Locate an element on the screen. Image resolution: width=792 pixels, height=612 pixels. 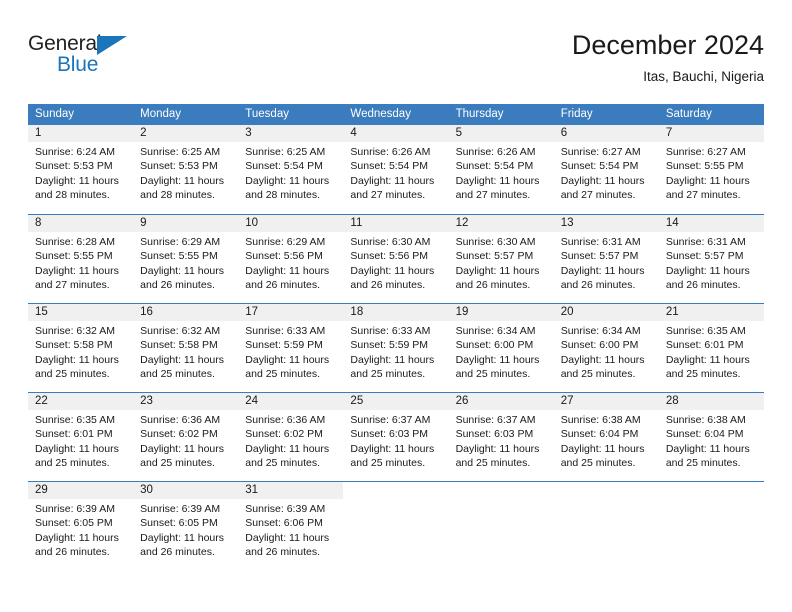
general-blue-logo: General Blue is located at coordinates (88, 60).